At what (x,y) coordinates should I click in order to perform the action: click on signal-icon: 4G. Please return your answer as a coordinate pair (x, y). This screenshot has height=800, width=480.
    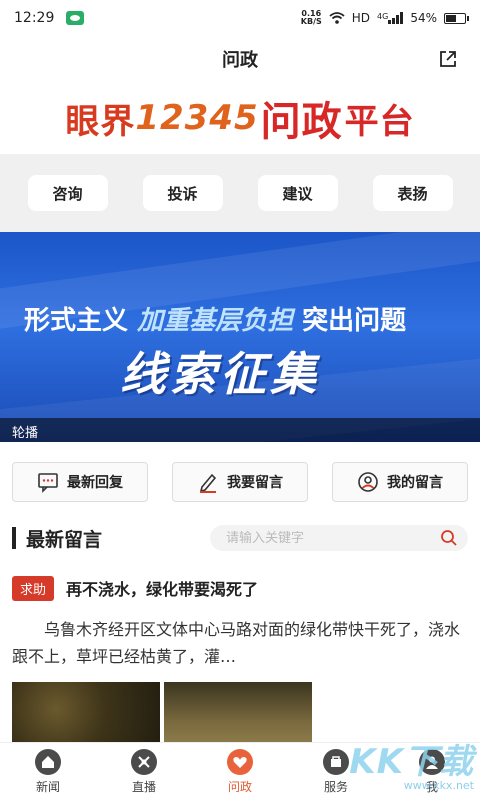
    Looking at the image, I should click on (390, 18).